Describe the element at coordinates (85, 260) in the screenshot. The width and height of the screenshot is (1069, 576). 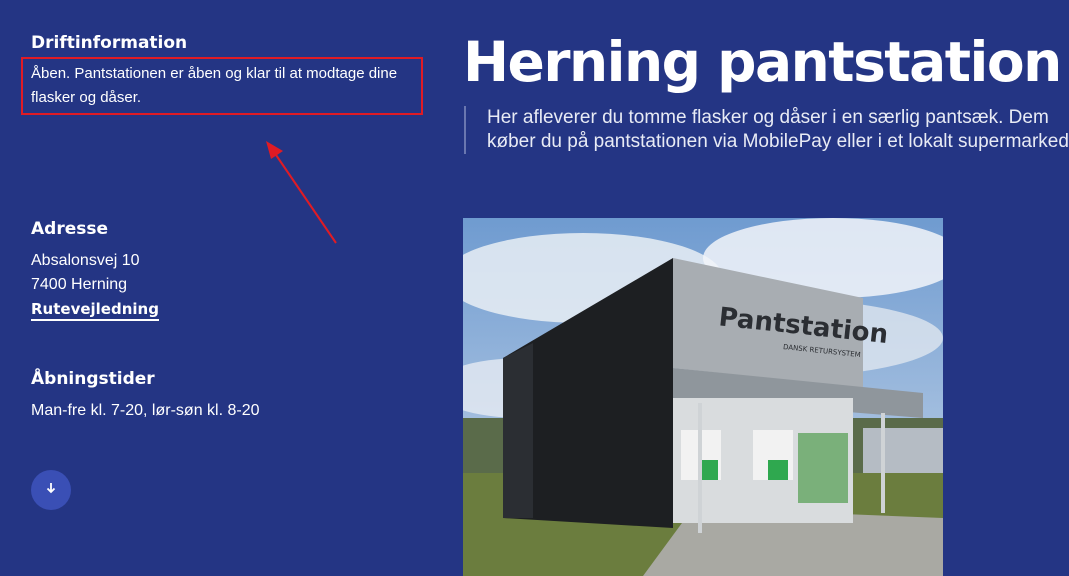
I see `address-street: Absalonsvej 10` at that location.